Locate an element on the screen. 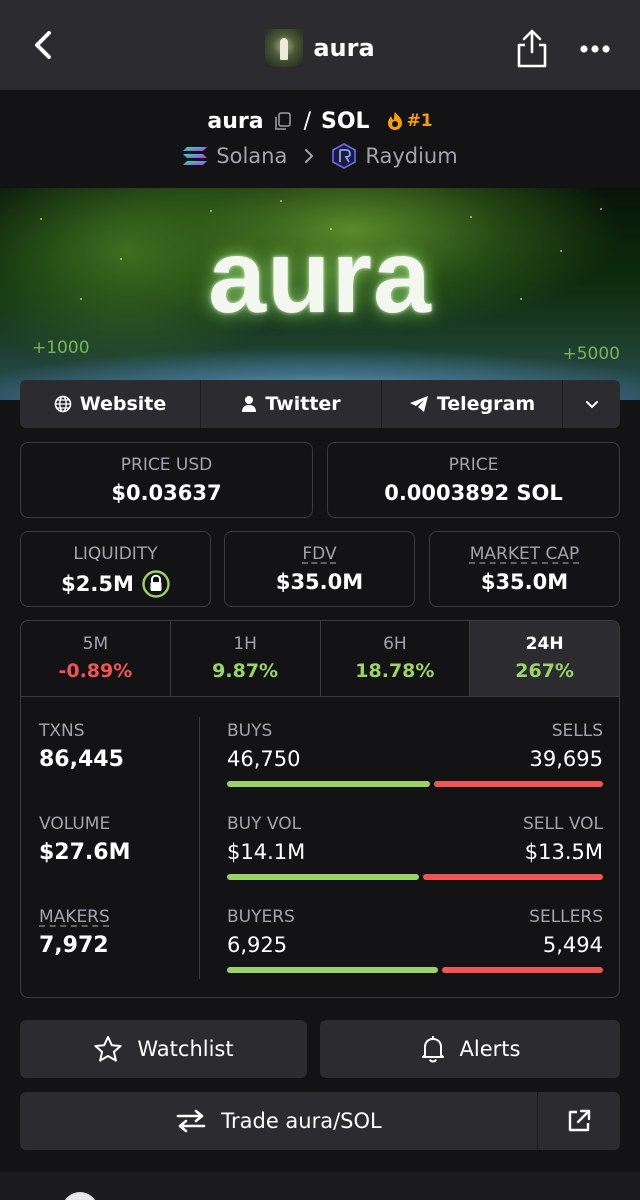 Image resolution: width=640 pixels, height=1200 pixels. external-link-icon is located at coordinates (579, 1120).